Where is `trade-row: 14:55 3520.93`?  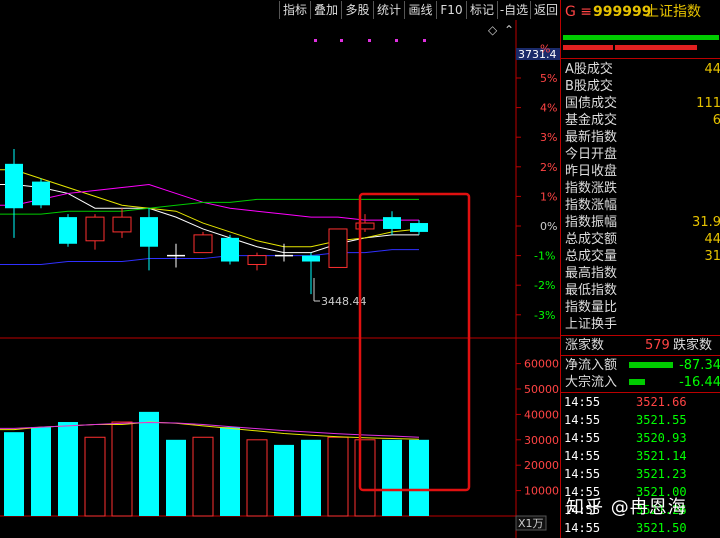
trade-row: 14:55 3520.93 is located at coordinates (642, 438).